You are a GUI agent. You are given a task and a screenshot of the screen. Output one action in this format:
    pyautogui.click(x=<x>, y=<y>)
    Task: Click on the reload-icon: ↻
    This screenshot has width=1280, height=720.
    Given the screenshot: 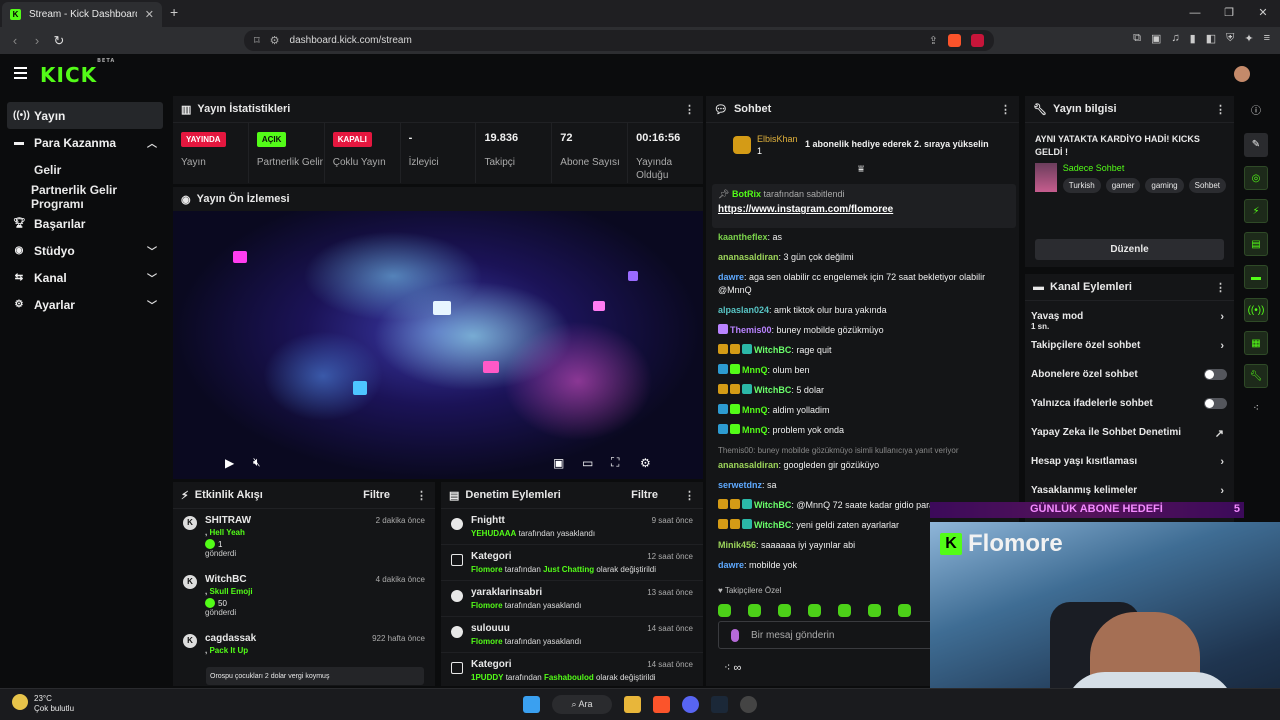 What is the action you would take?
    pyautogui.click(x=59, y=41)
    